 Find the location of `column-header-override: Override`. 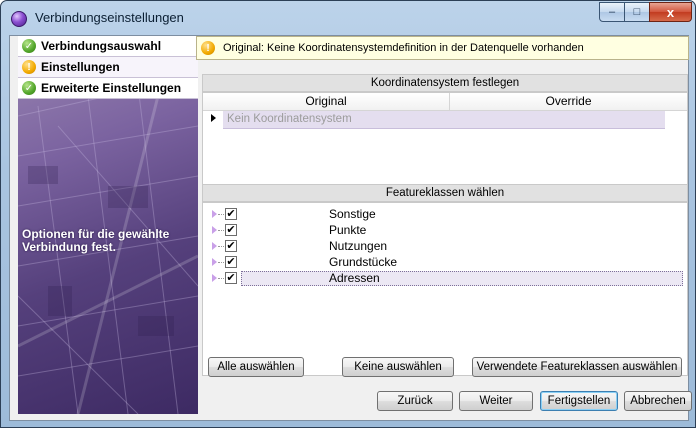

column-header-override: Override is located at coordinates (568, 102).